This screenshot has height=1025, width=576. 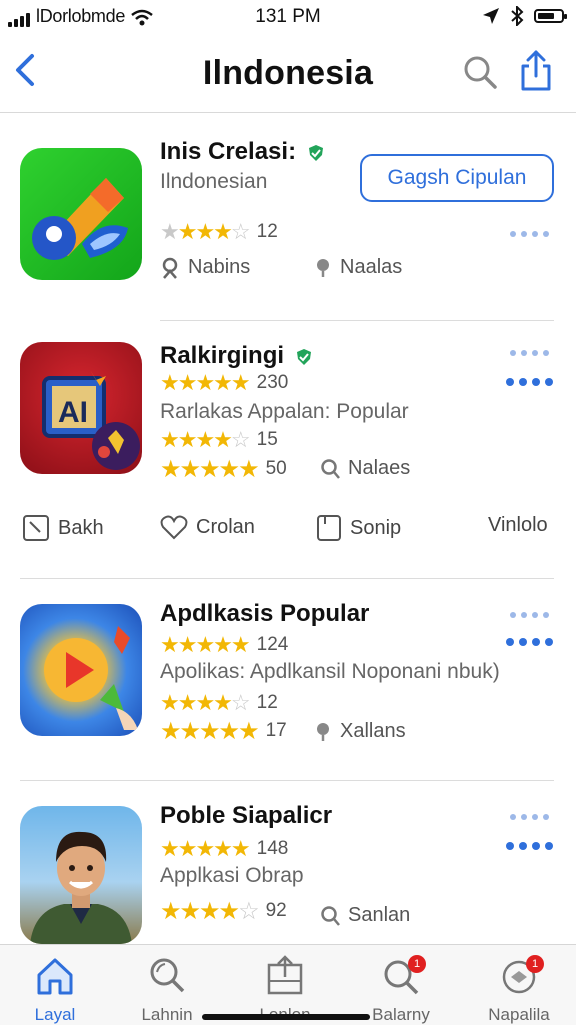 What do you see at coordinates (401, 985) in the screenshot?
I see `tab-balarny: 1 Balarny` at bounding box center [401, 985].